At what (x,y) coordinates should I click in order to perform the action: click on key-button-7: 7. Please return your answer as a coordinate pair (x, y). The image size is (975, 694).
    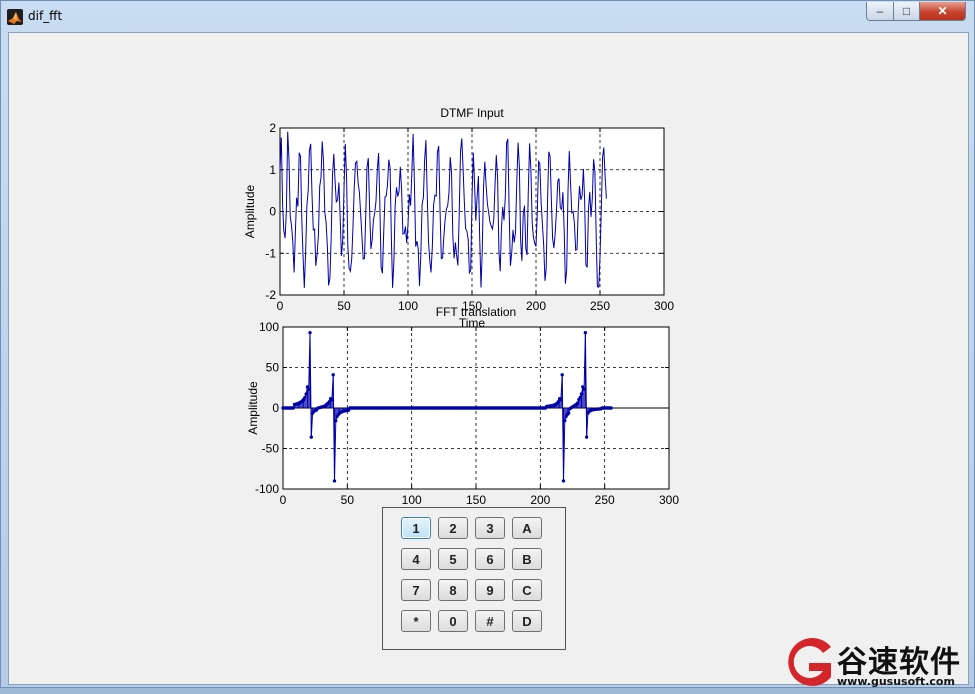
    Looking at the image, I should click on (416, 590).